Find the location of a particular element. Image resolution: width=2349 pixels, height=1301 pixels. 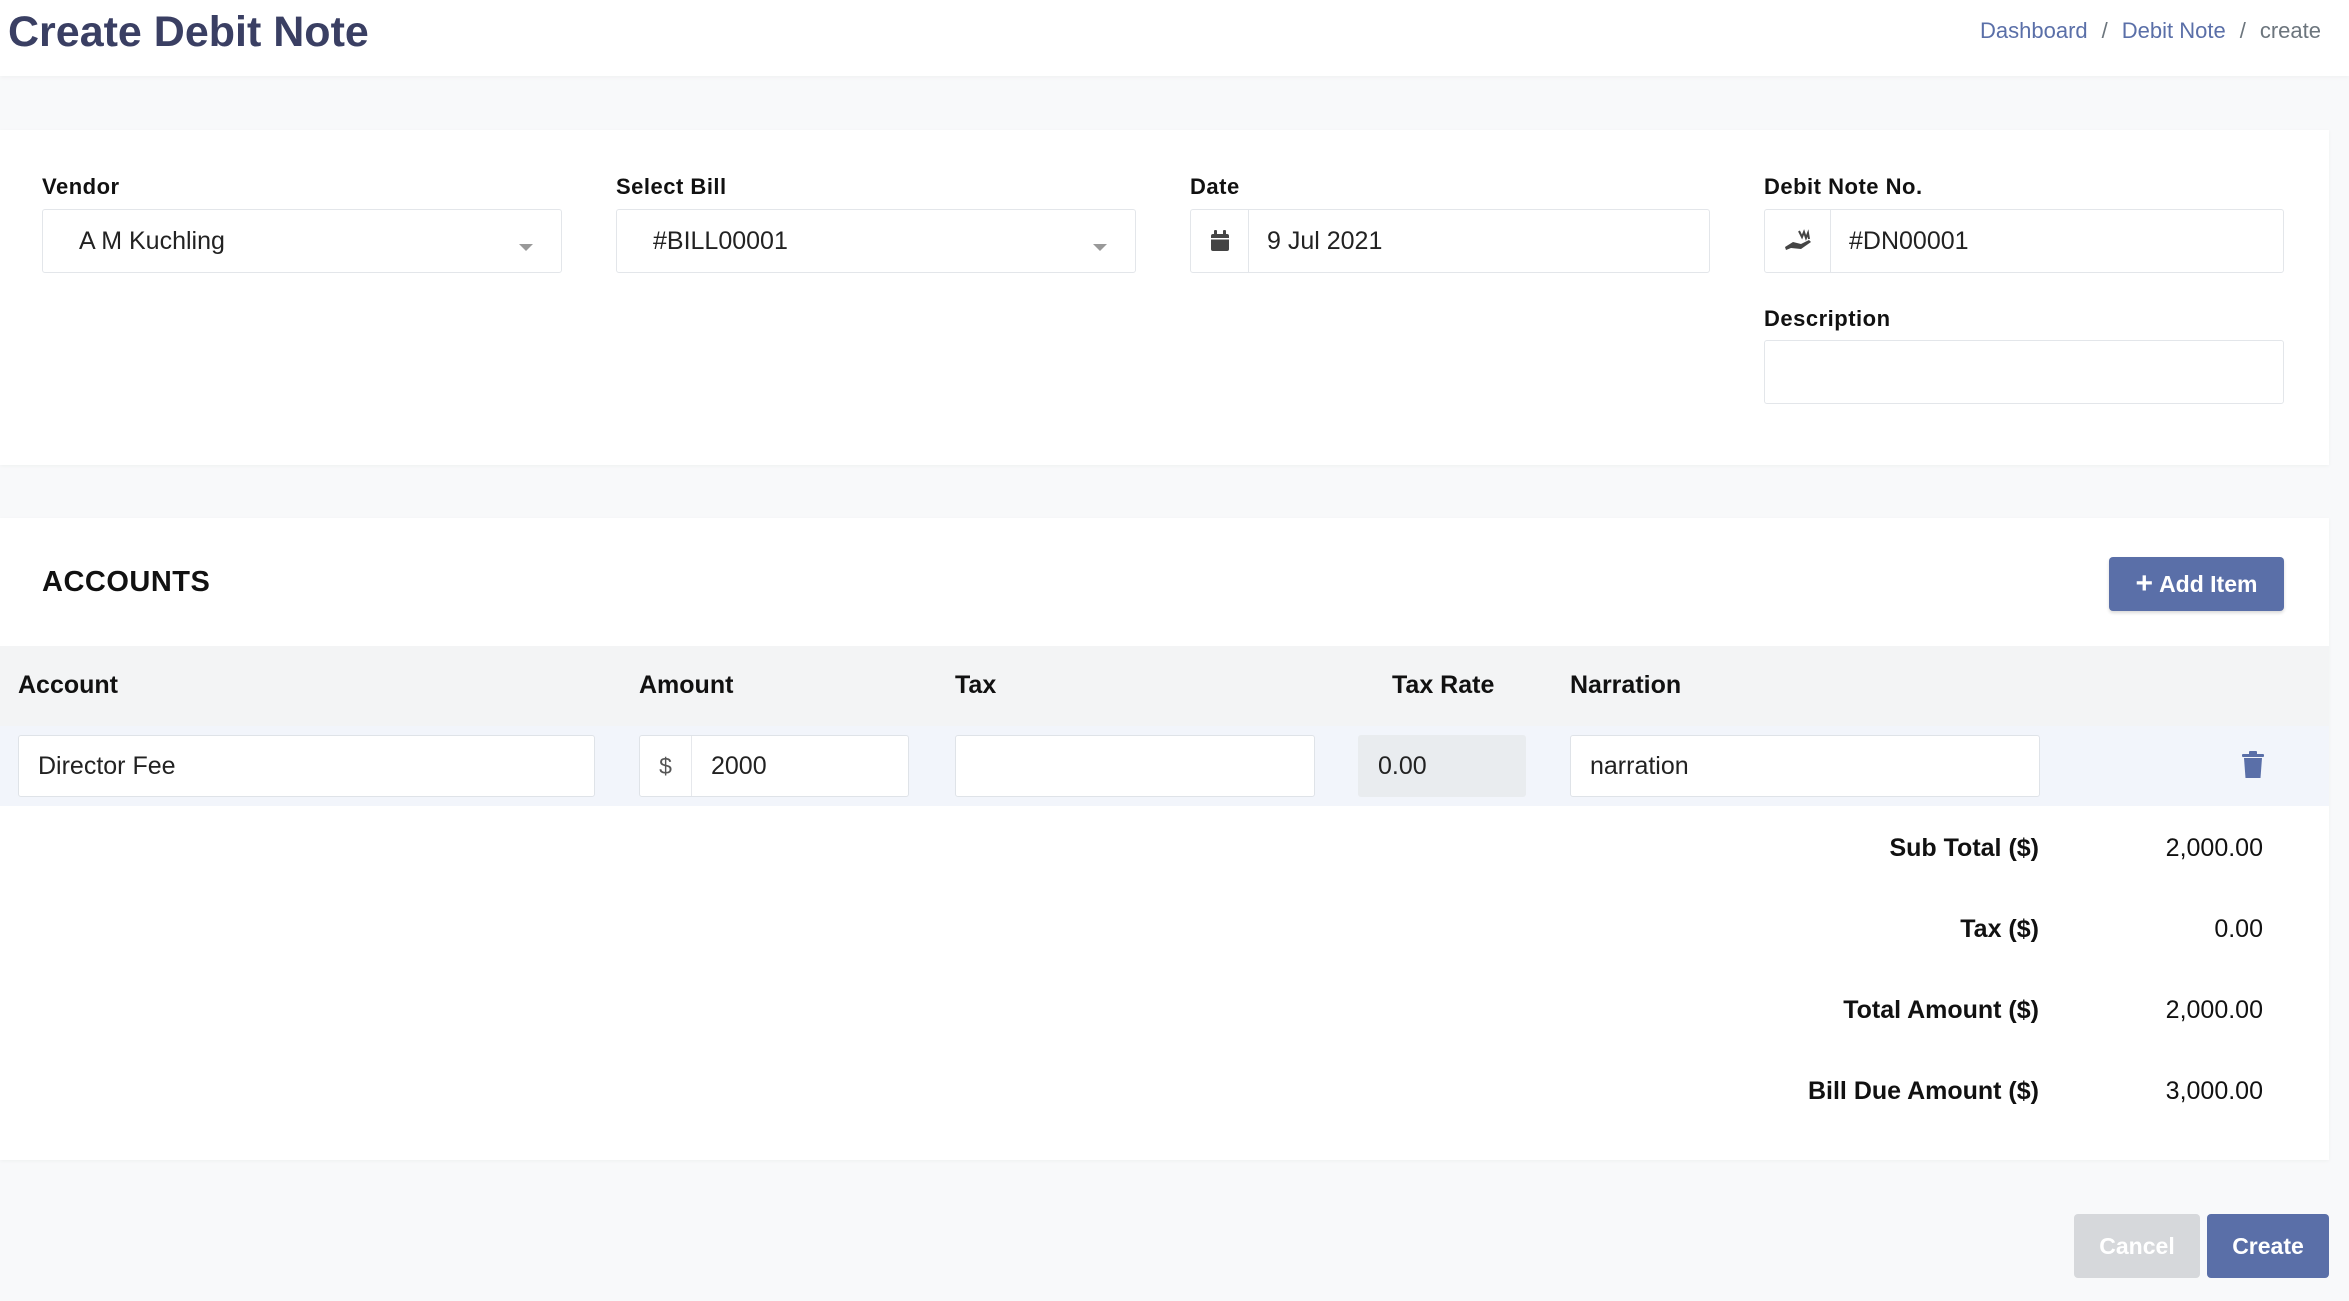

create-button: Create is located at coordinates (2268, 1246).